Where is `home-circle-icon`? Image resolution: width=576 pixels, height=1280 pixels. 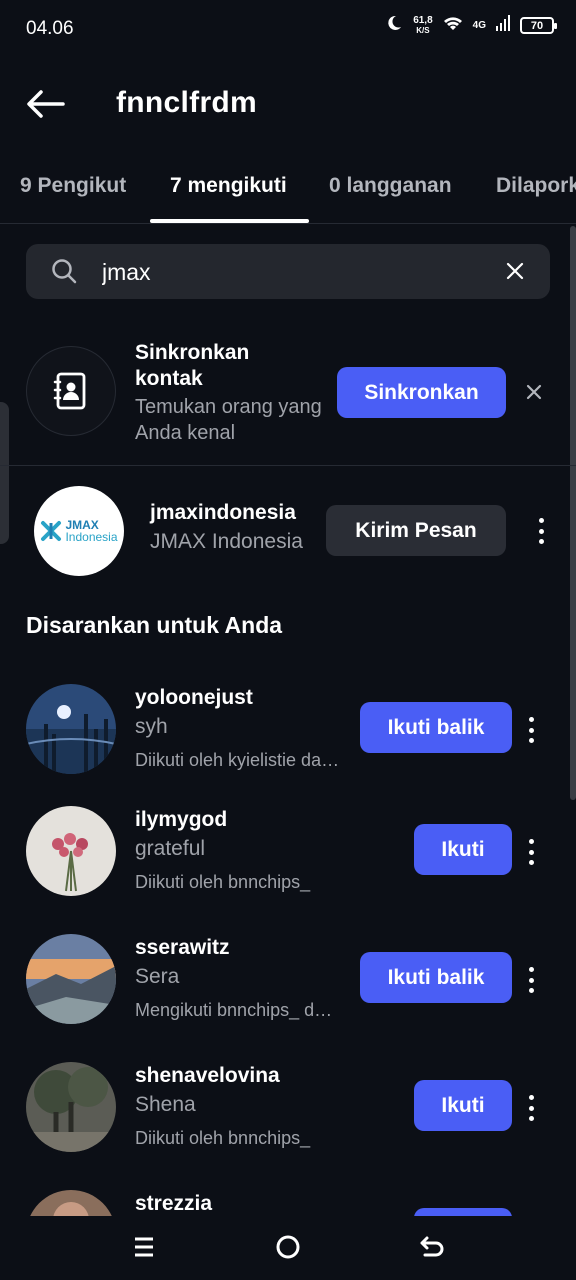 home-circle-icon is located at coordinates (288, 1247).